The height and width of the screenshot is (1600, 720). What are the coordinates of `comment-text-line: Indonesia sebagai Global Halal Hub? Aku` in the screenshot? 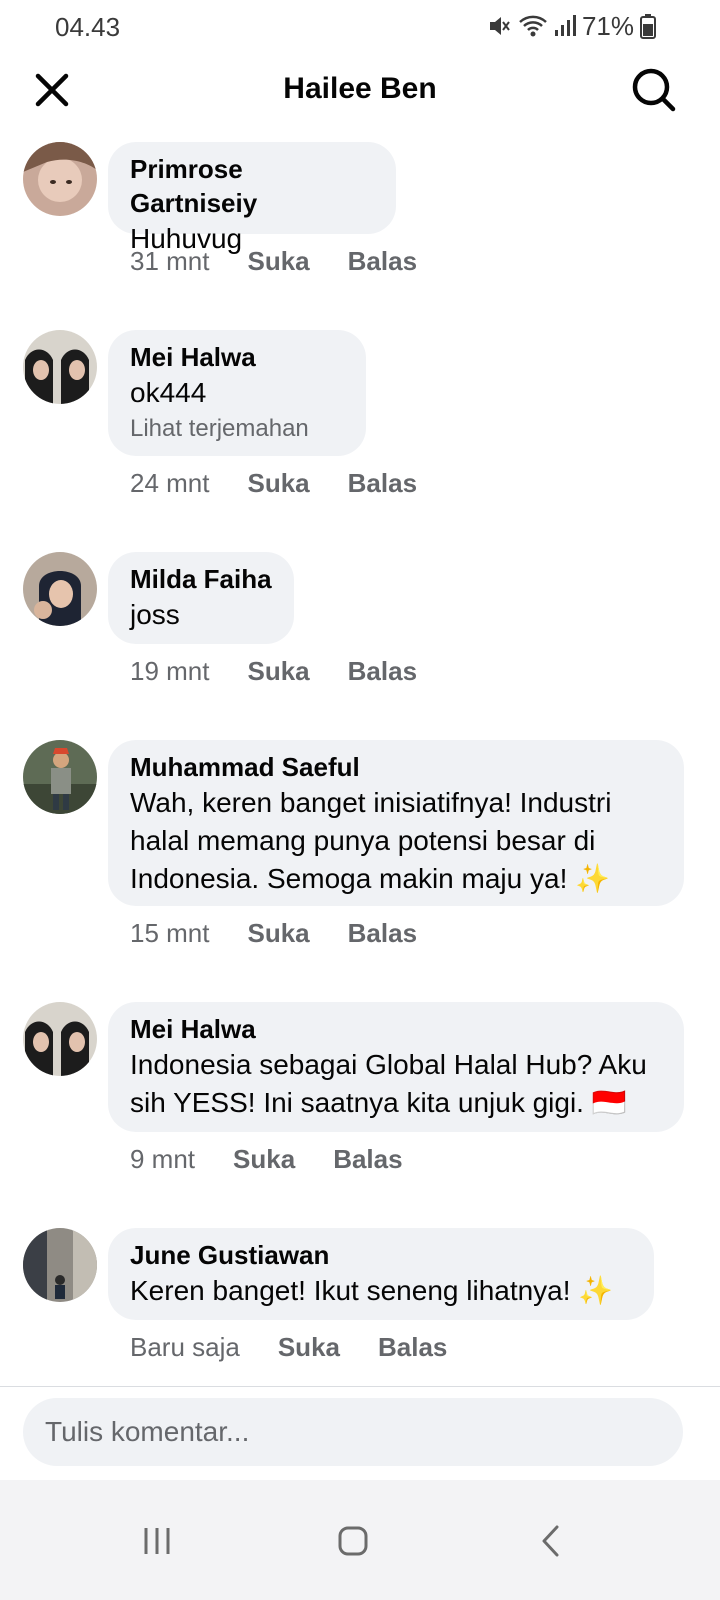 It's located at (388, 1064).